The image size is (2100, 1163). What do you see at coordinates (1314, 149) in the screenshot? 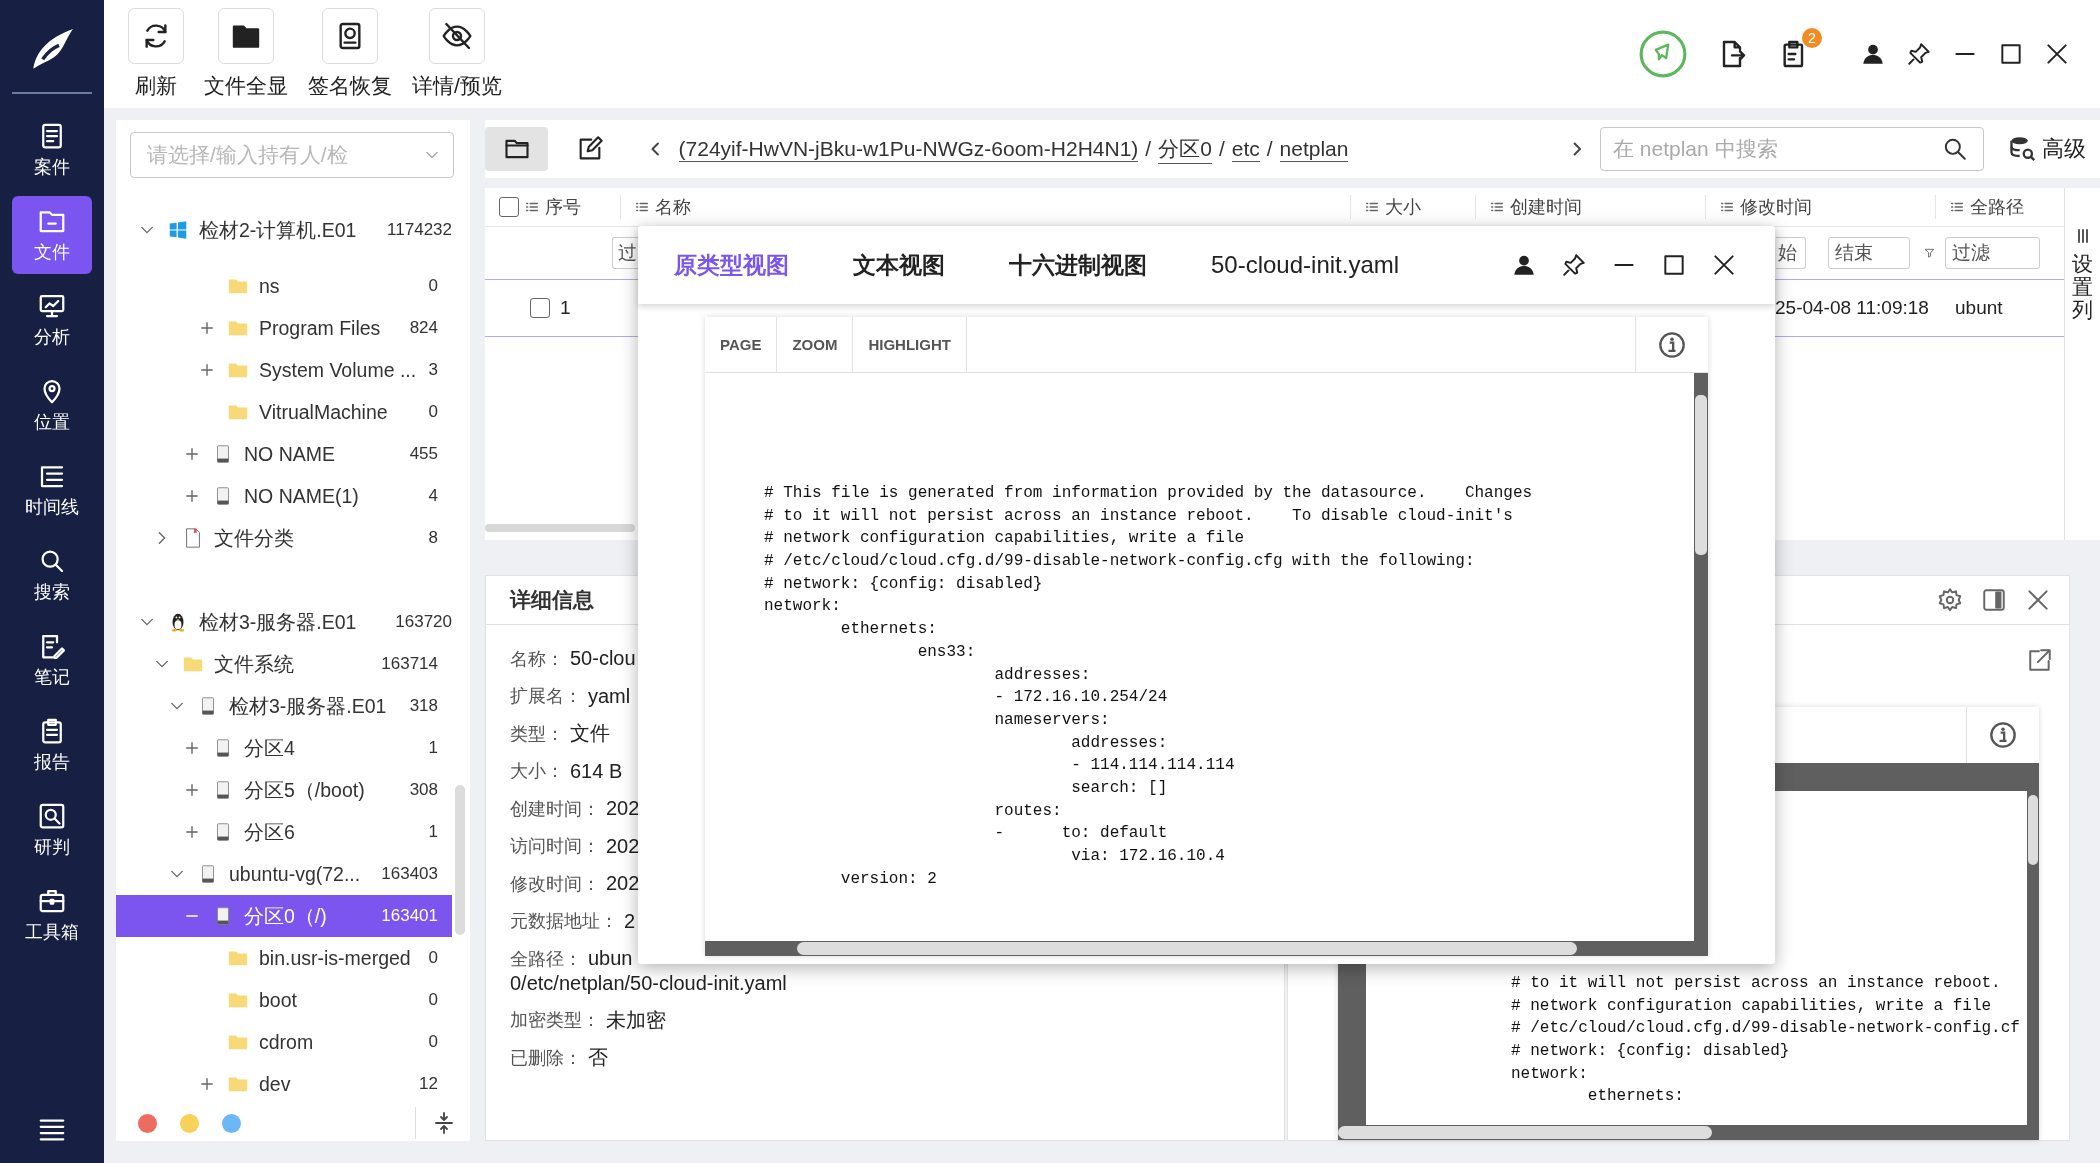
I see `path-link: netplan` at bounding box center [1314, 149].